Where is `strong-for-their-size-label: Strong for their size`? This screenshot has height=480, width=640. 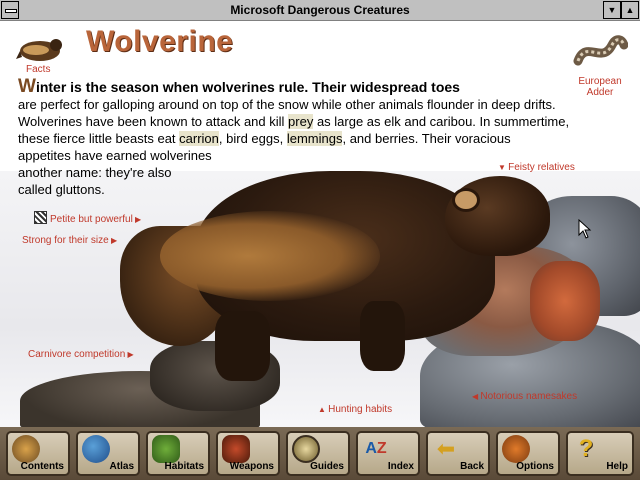
strong-for-their-size-label: Strong for their size is located at coordinates (65, 240).